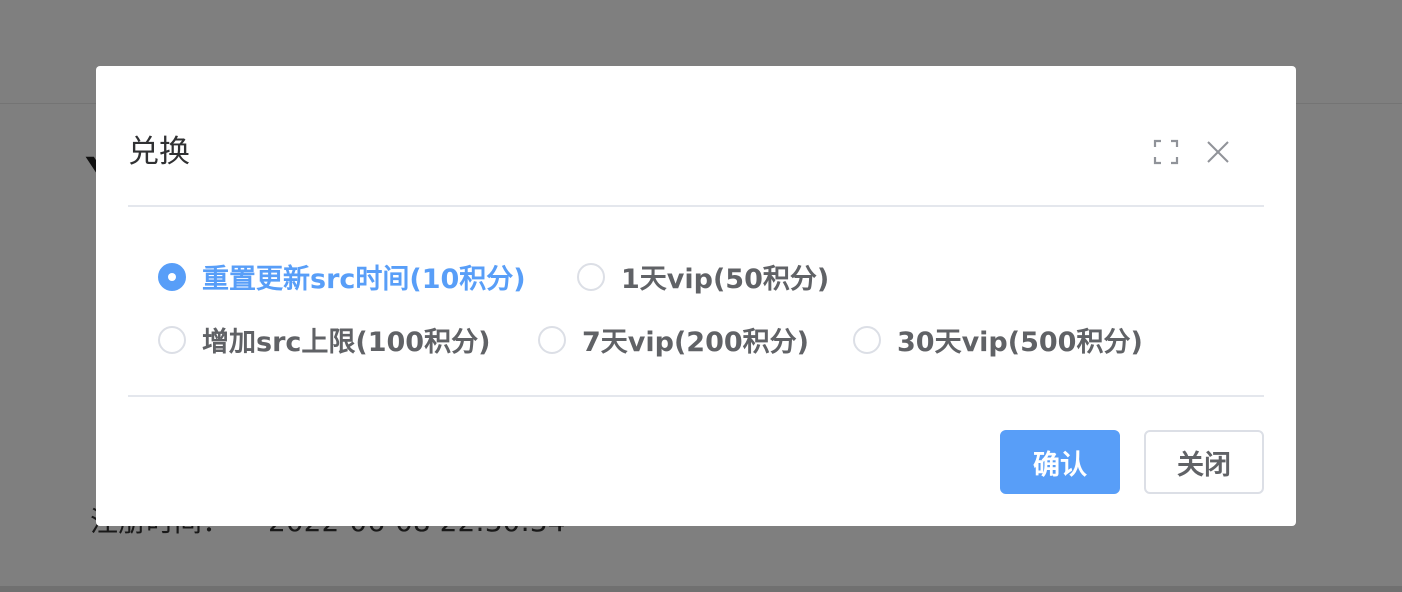  I want to click on radio-option-1day-vip: 1天vip(50积分), so click(703, 276).